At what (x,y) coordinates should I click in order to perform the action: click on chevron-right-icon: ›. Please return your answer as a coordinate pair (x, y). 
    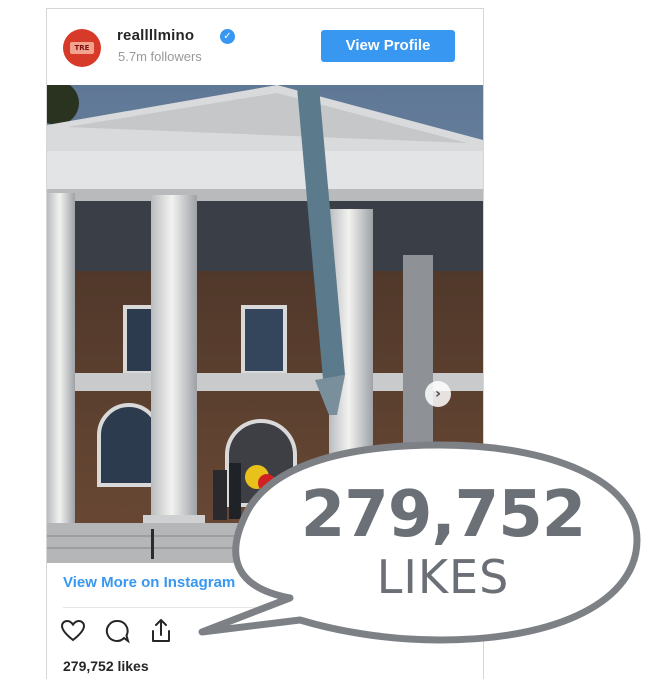
    Looking at the image, I should click on (438, 394).